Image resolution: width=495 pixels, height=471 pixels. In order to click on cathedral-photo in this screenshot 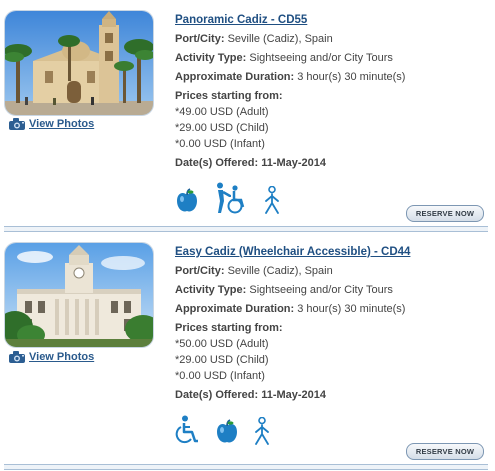, I will do `click(79, 63)`.